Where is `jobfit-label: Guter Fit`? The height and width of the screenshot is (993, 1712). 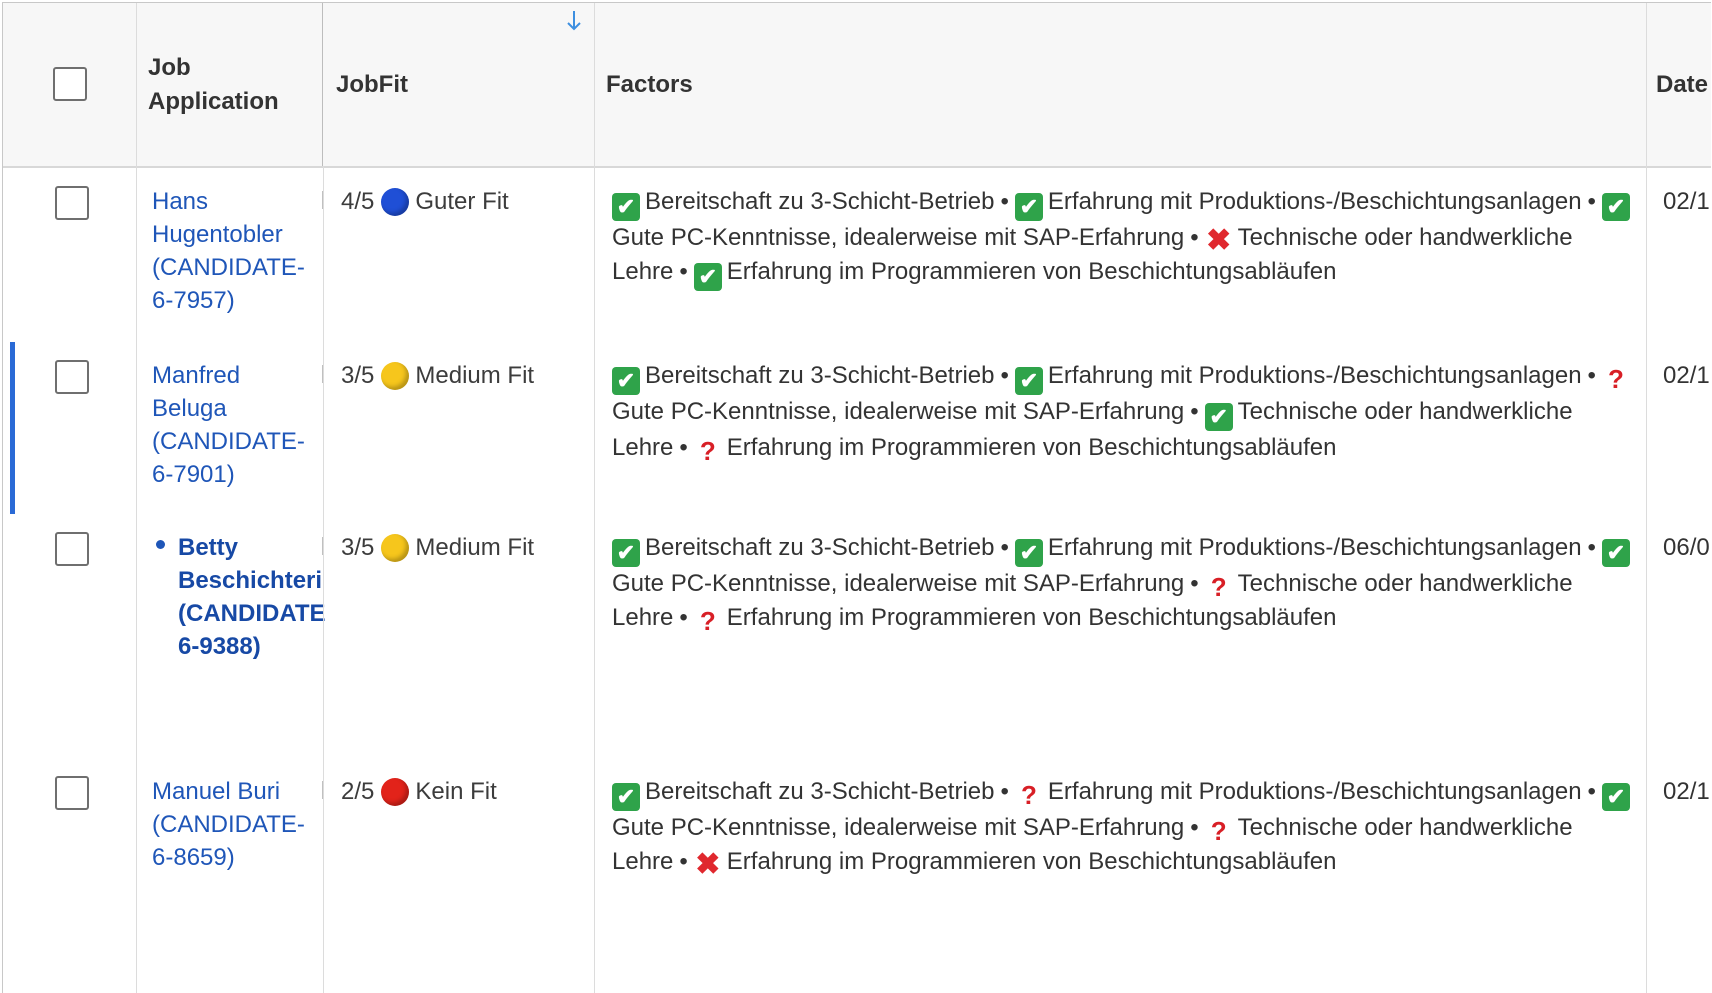 jobfit-label: Guter Fit is located at coordinates (462, 201).